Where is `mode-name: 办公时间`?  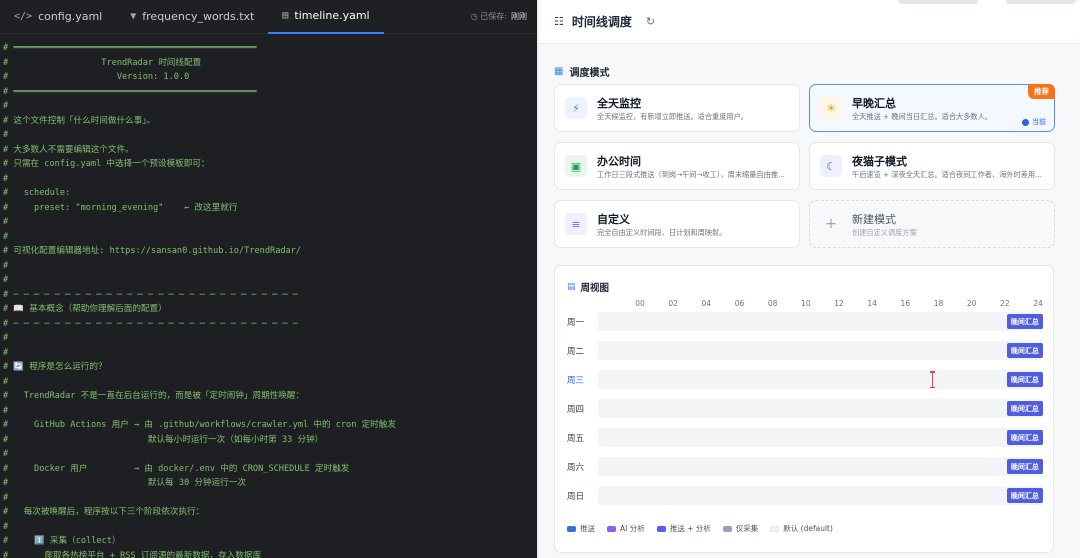 mode-name: 办公时间 is located at coordinates (619, 161).